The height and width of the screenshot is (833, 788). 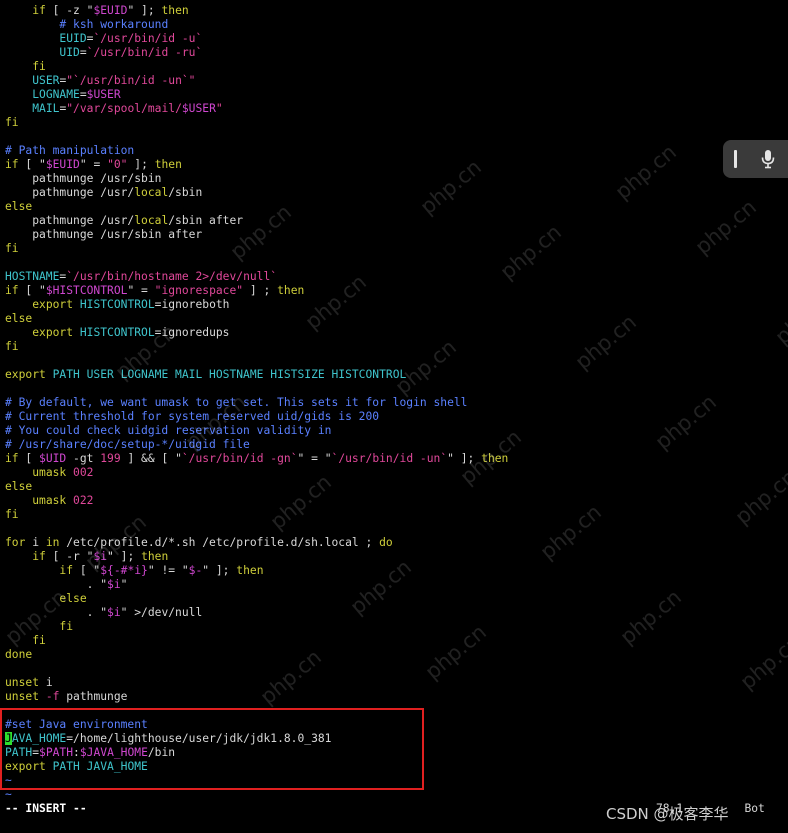 I want to click on code-line: UID=`/usr/bin/id -ru`, so click(x=394, y=53).